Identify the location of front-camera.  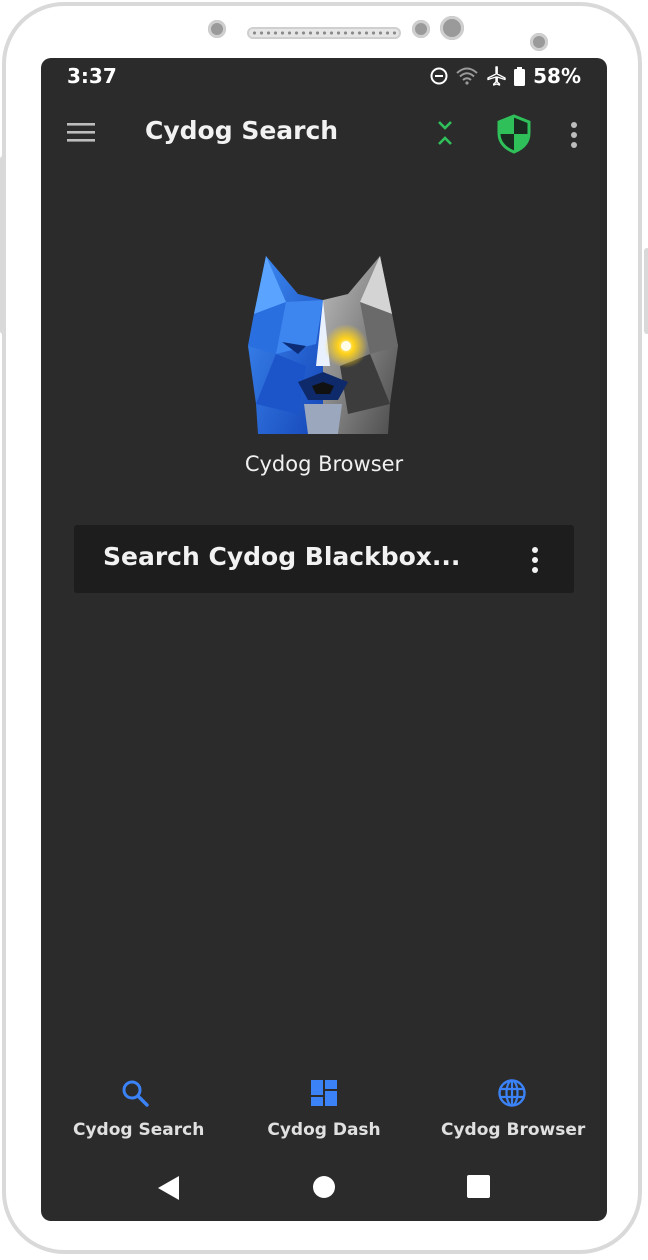
(452, 28).